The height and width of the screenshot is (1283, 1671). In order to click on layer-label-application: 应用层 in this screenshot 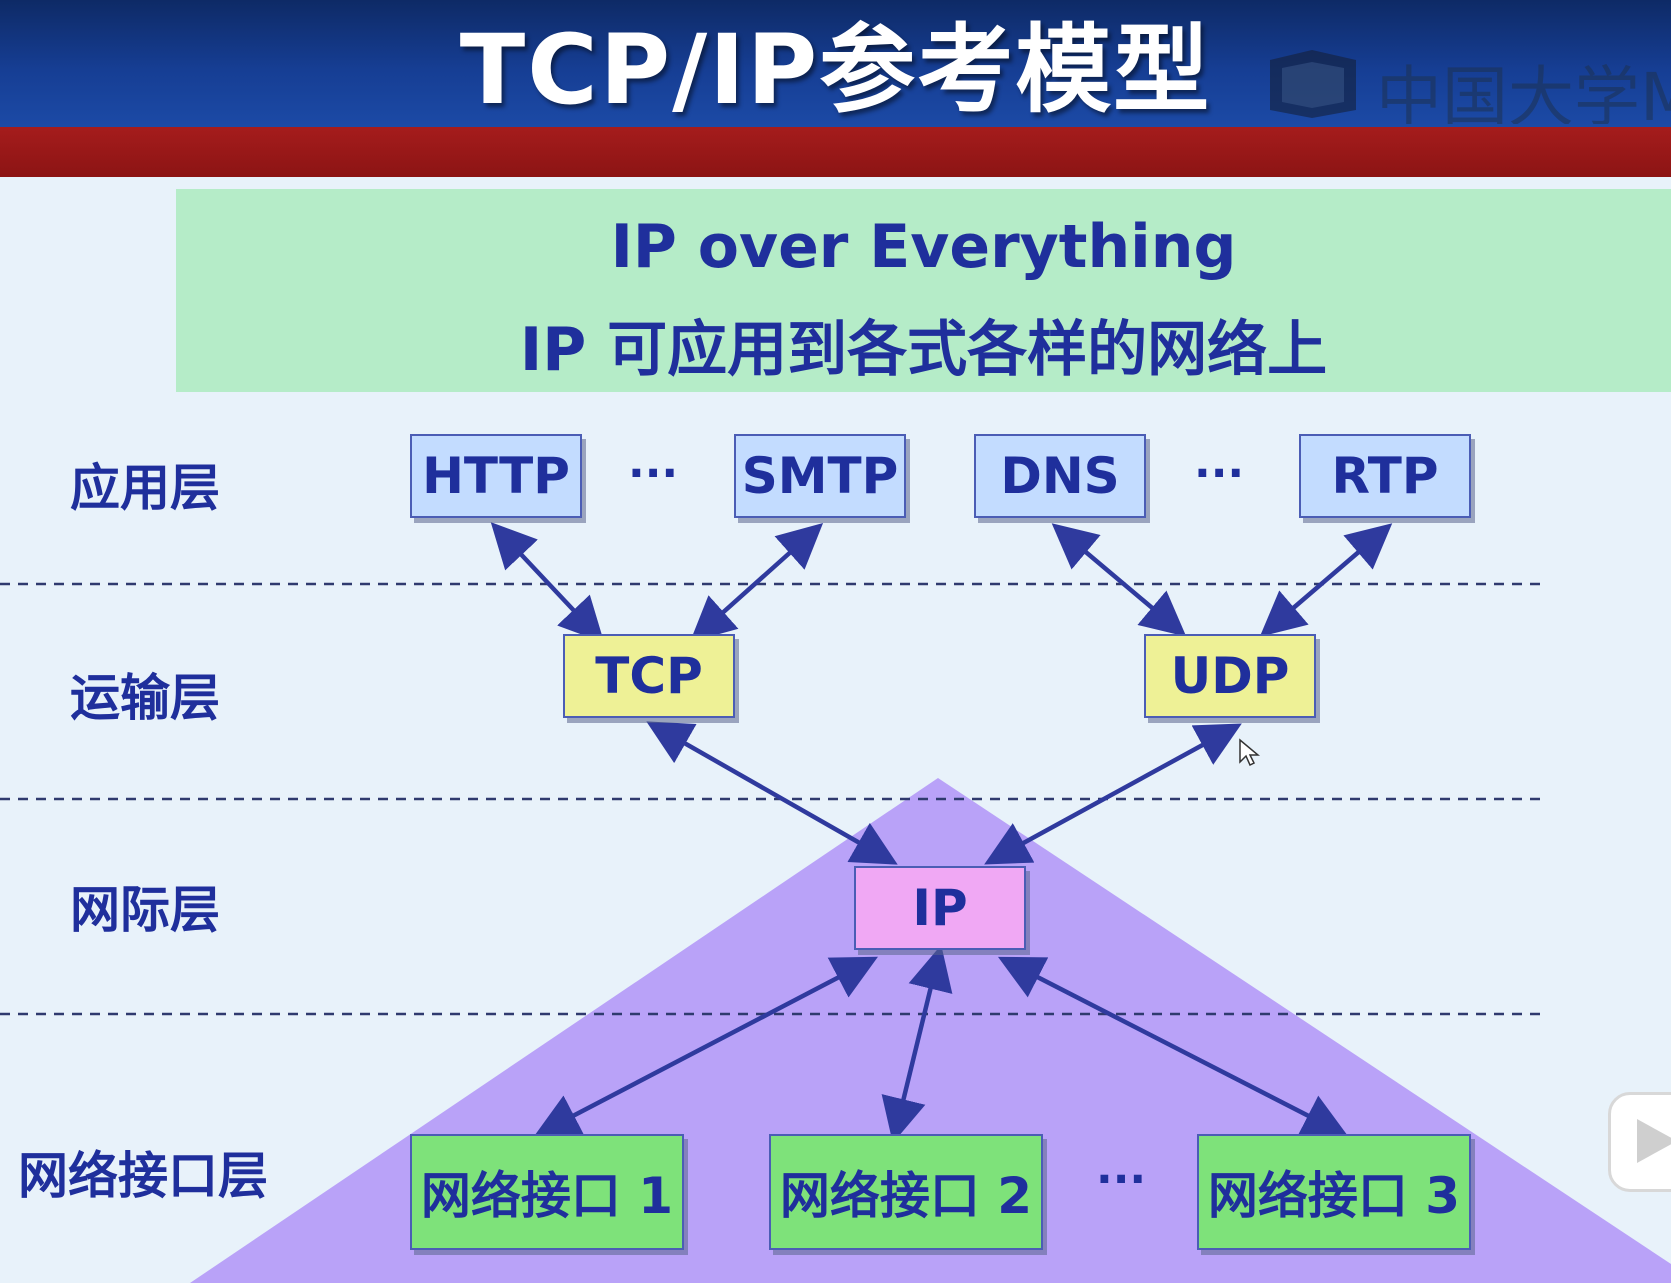, I will do `click(145, 488)`.